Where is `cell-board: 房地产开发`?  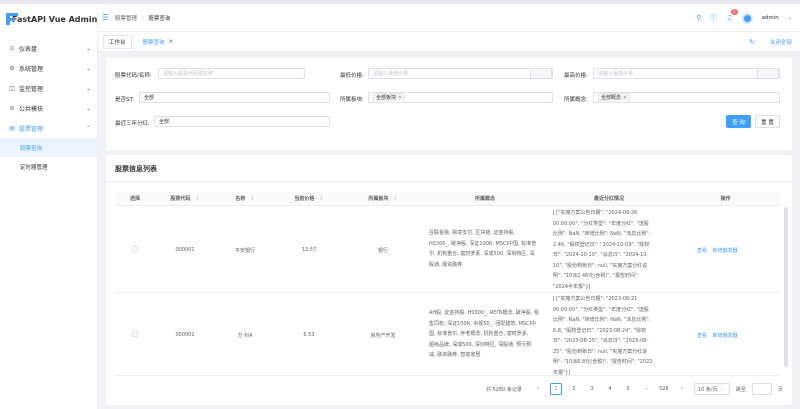
cell-board: 房地产开发 is located at coordinates (383, 336).